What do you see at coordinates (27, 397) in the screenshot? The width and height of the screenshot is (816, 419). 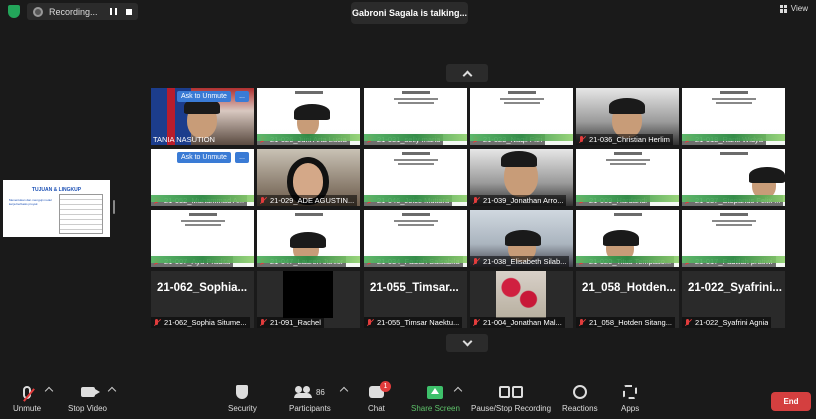 I see `unmute-button: Unmute` at bounding box center [27, 397].